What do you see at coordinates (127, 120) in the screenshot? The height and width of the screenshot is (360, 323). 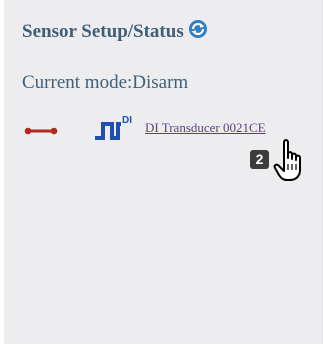 I see `di-type-label: DI` at bounding box center [127, 120].